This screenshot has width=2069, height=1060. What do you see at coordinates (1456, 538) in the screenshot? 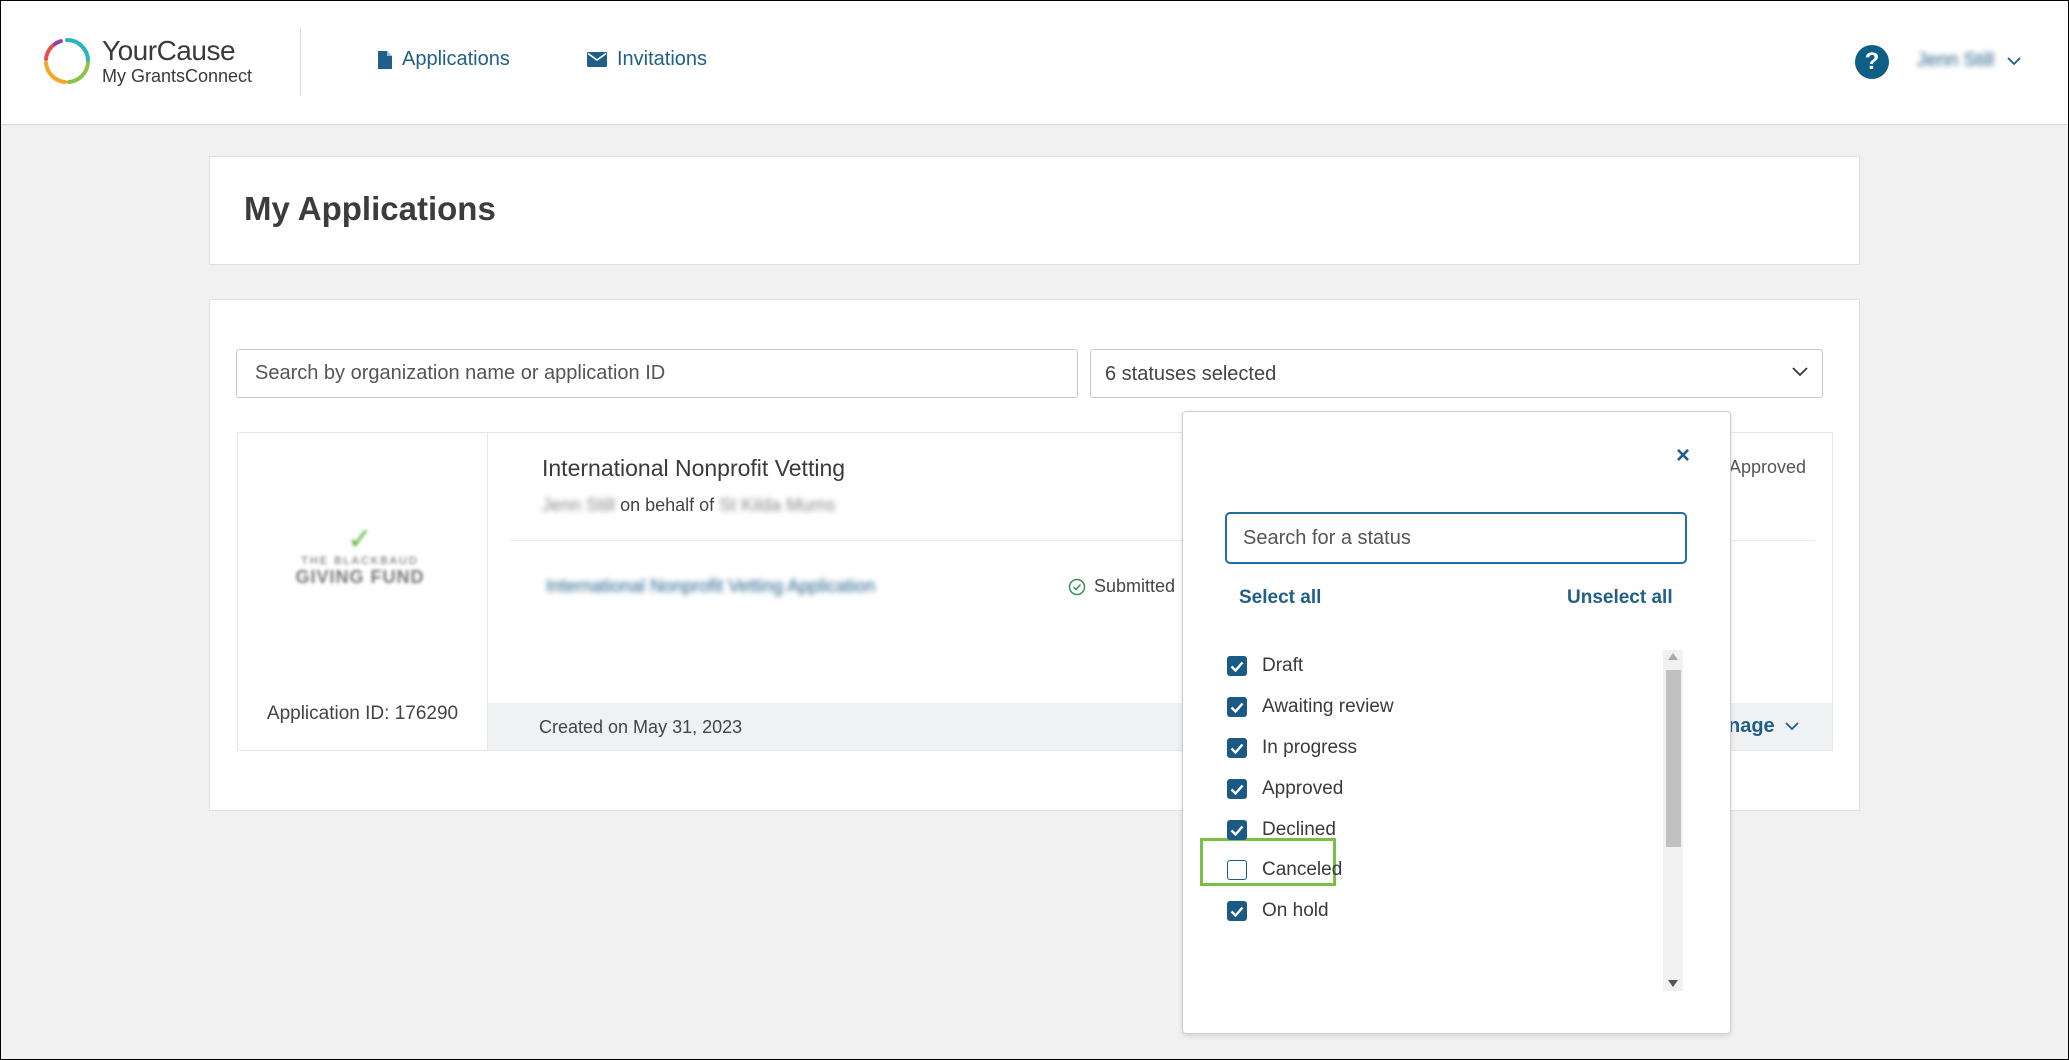
I see `status-search-input` at bounding box center [1456, 538].